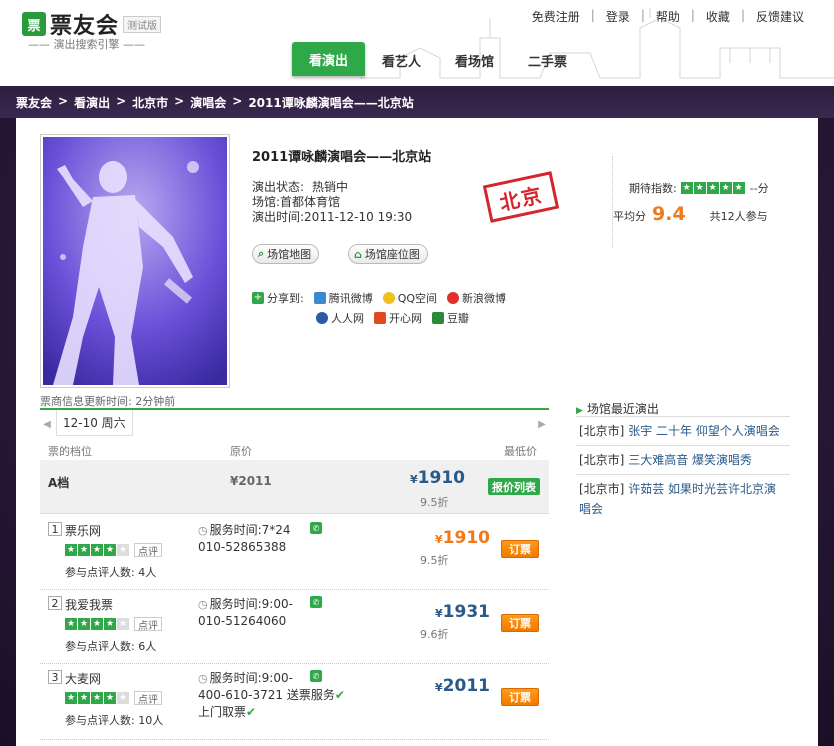 The height and width of the screenshot is (746, 834). What do you see at coordinates (203, 678) in the screenshot?
I see `clock-icon: ◷` at bounding box center [203, 678].